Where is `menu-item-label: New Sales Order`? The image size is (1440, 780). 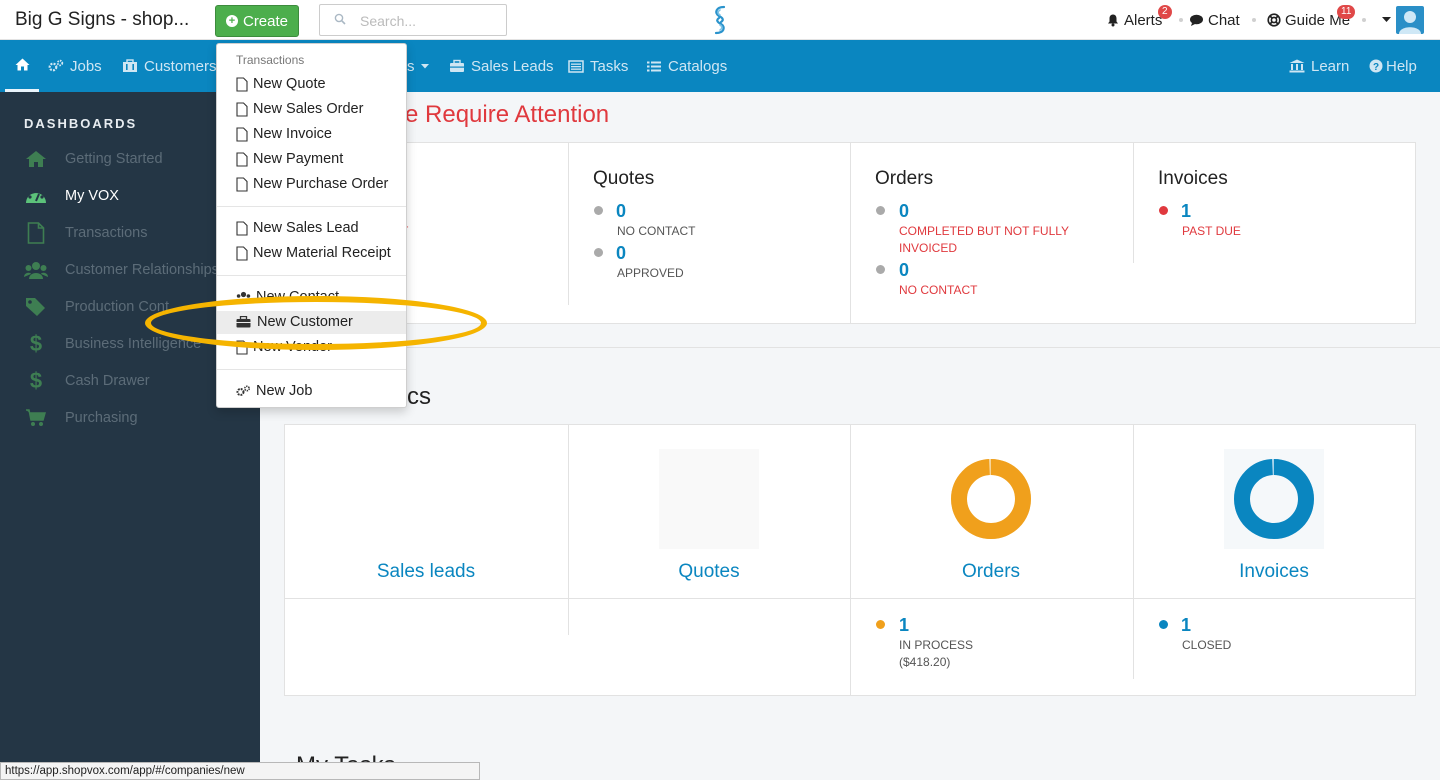
menu-item-label: New Sales Order is located at coordinates (308, 109).